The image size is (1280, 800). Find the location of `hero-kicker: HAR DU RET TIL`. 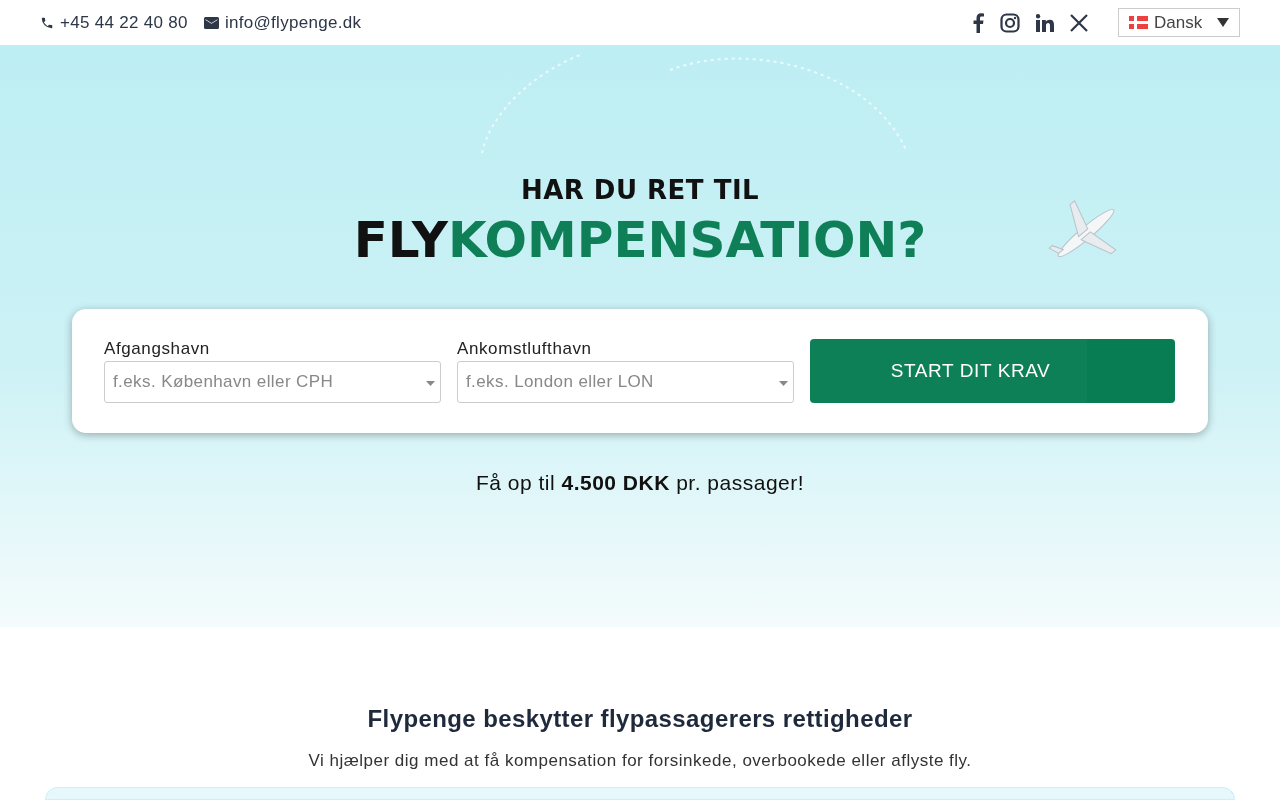

hero-kicker: HAR DU RET TIL is located at coordinates (640, 190).